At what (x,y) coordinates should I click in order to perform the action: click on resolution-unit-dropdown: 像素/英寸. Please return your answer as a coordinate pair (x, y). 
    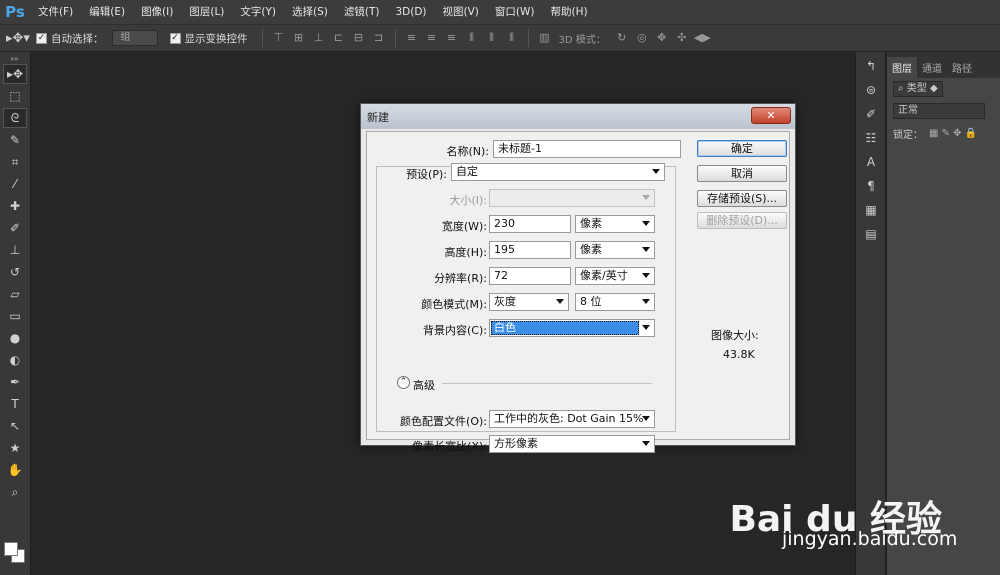
    Looking at the image, I should click on (615, 276).